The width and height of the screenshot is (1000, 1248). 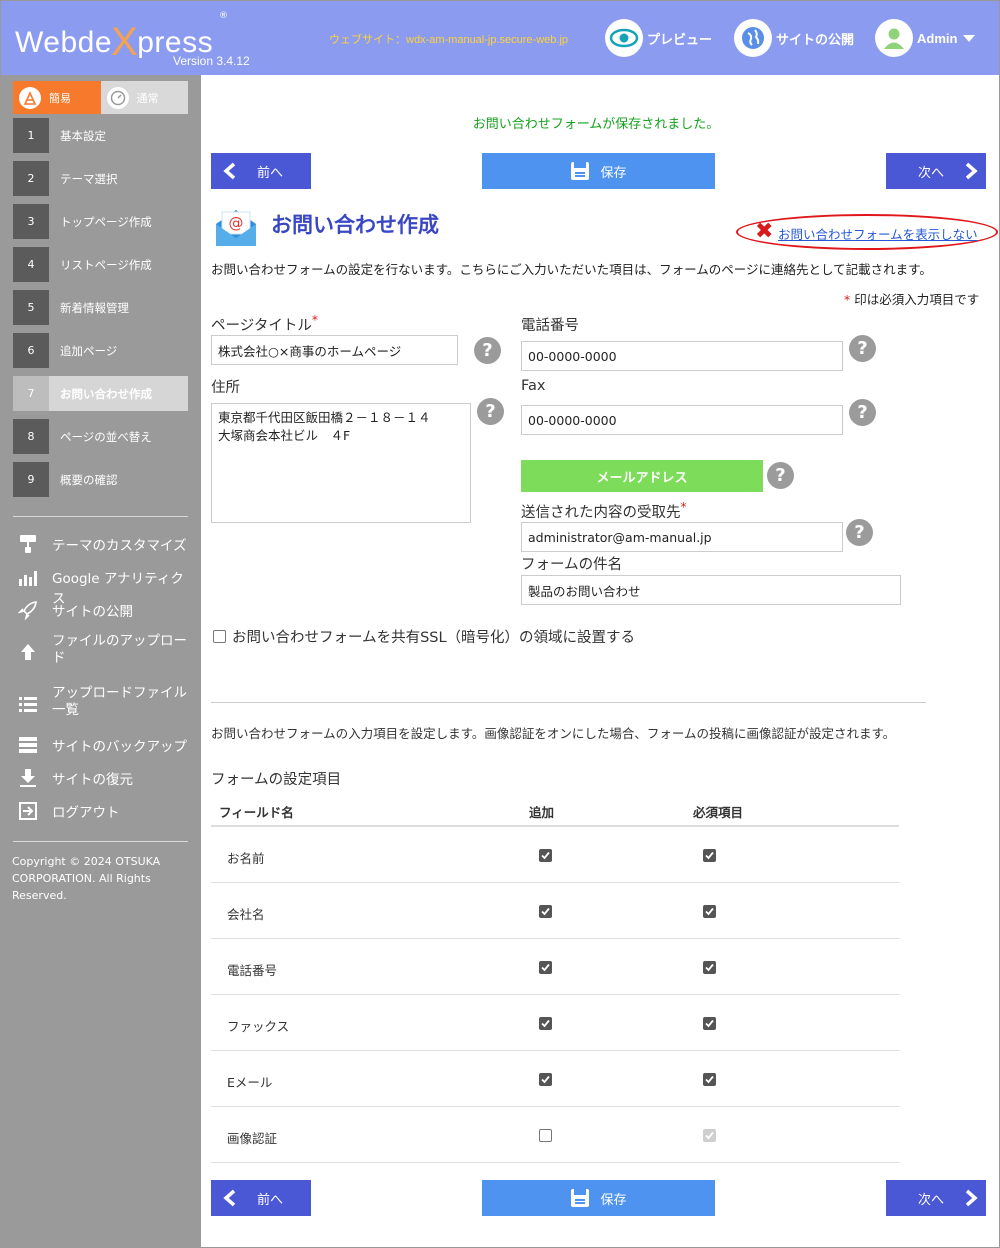 What do you see at coordinates (682, 537) in the screenshot?
I see `recipient-input: administrator@am-manual.jp` at bounding box center [682, 537].